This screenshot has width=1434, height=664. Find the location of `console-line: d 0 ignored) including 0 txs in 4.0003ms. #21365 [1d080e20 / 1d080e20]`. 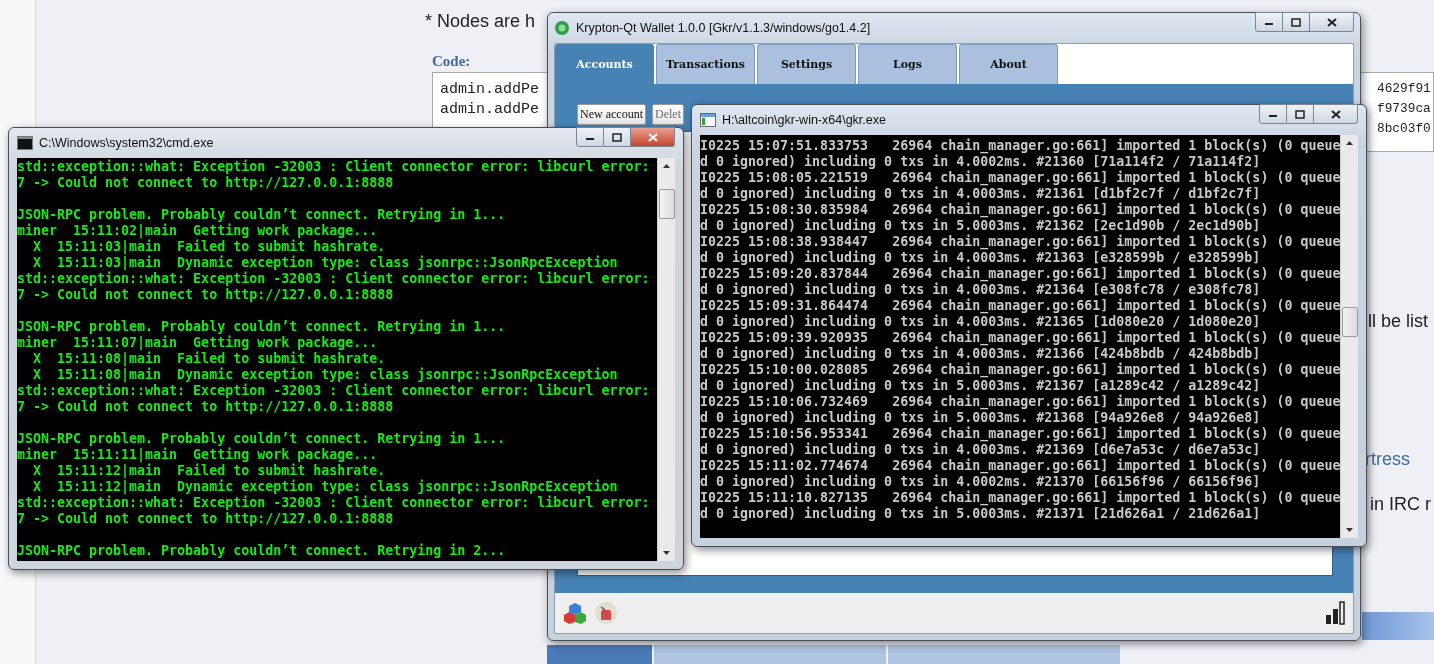

console-line: d 0 ignored) including 0 txs in 4.0003ms. #21365 [1d080e20 / 1d080e20] is located at coordinates (981, 322).